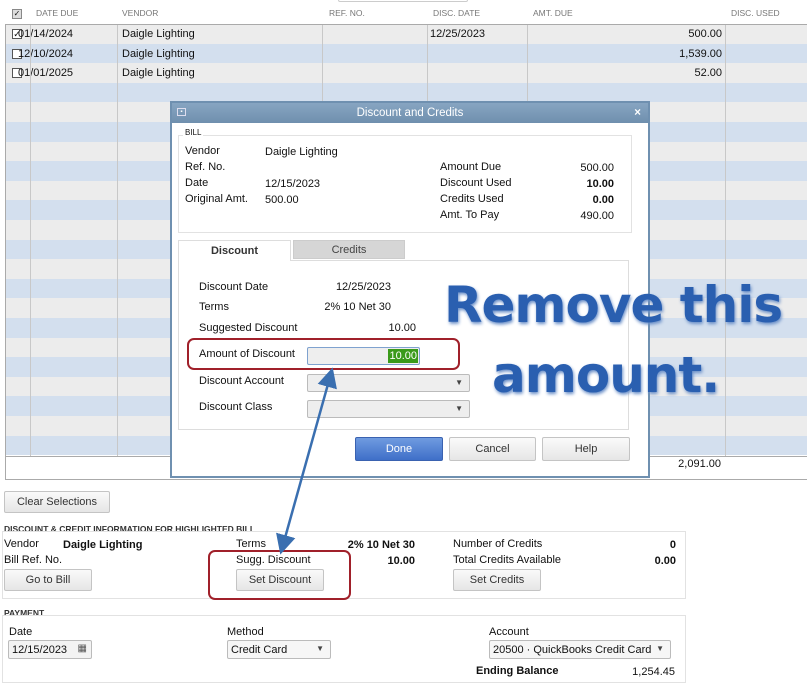  Describe the element at coordinates (234, 250) in the screenshot. I see `tab-discount: Discount` at that location.